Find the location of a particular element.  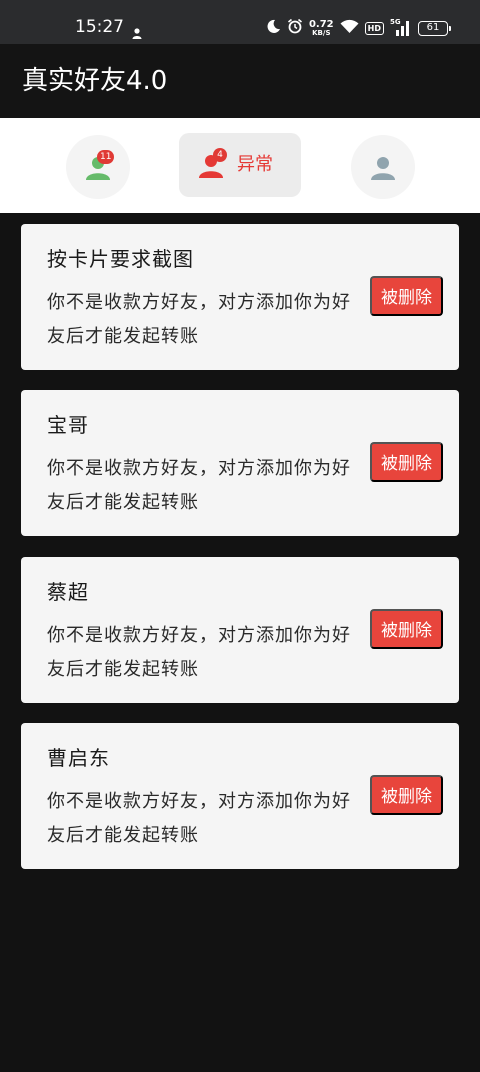

hd-icon: HD is located at coordinates (374, 28).